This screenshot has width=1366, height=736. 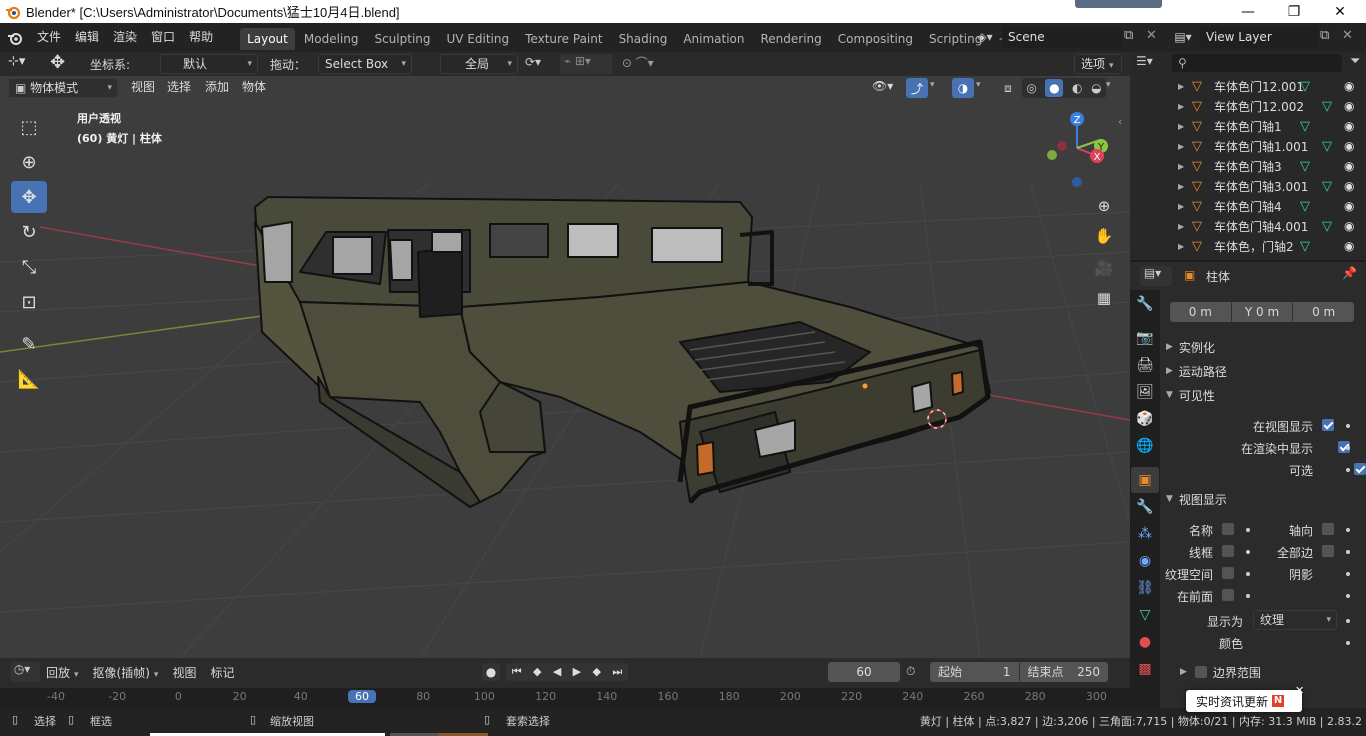 What do you see at coordinates (1145, 446) in the screenshot?
I see `world-tab-icon: 🌐` at bounding box center [1145, 446].